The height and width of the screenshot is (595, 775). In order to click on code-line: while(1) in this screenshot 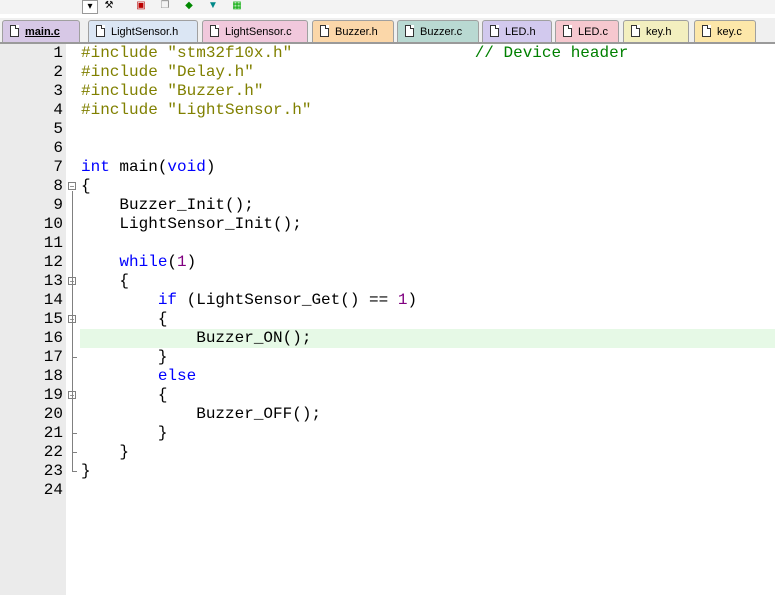, I will do `click(138, 262)`.